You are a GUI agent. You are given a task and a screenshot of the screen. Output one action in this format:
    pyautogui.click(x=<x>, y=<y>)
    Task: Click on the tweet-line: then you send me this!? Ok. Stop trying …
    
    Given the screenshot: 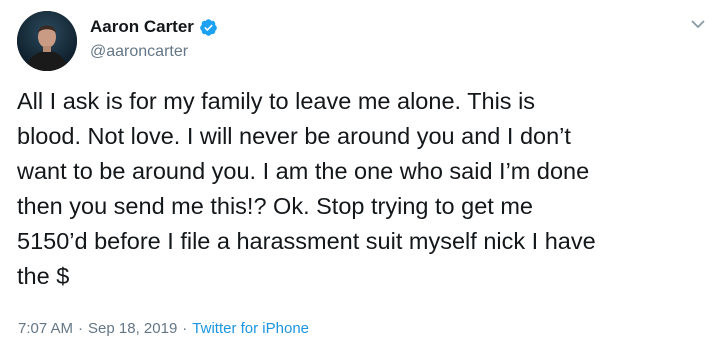 What is the action you would take?
    pyautogui.click(x=275, y=206)
    